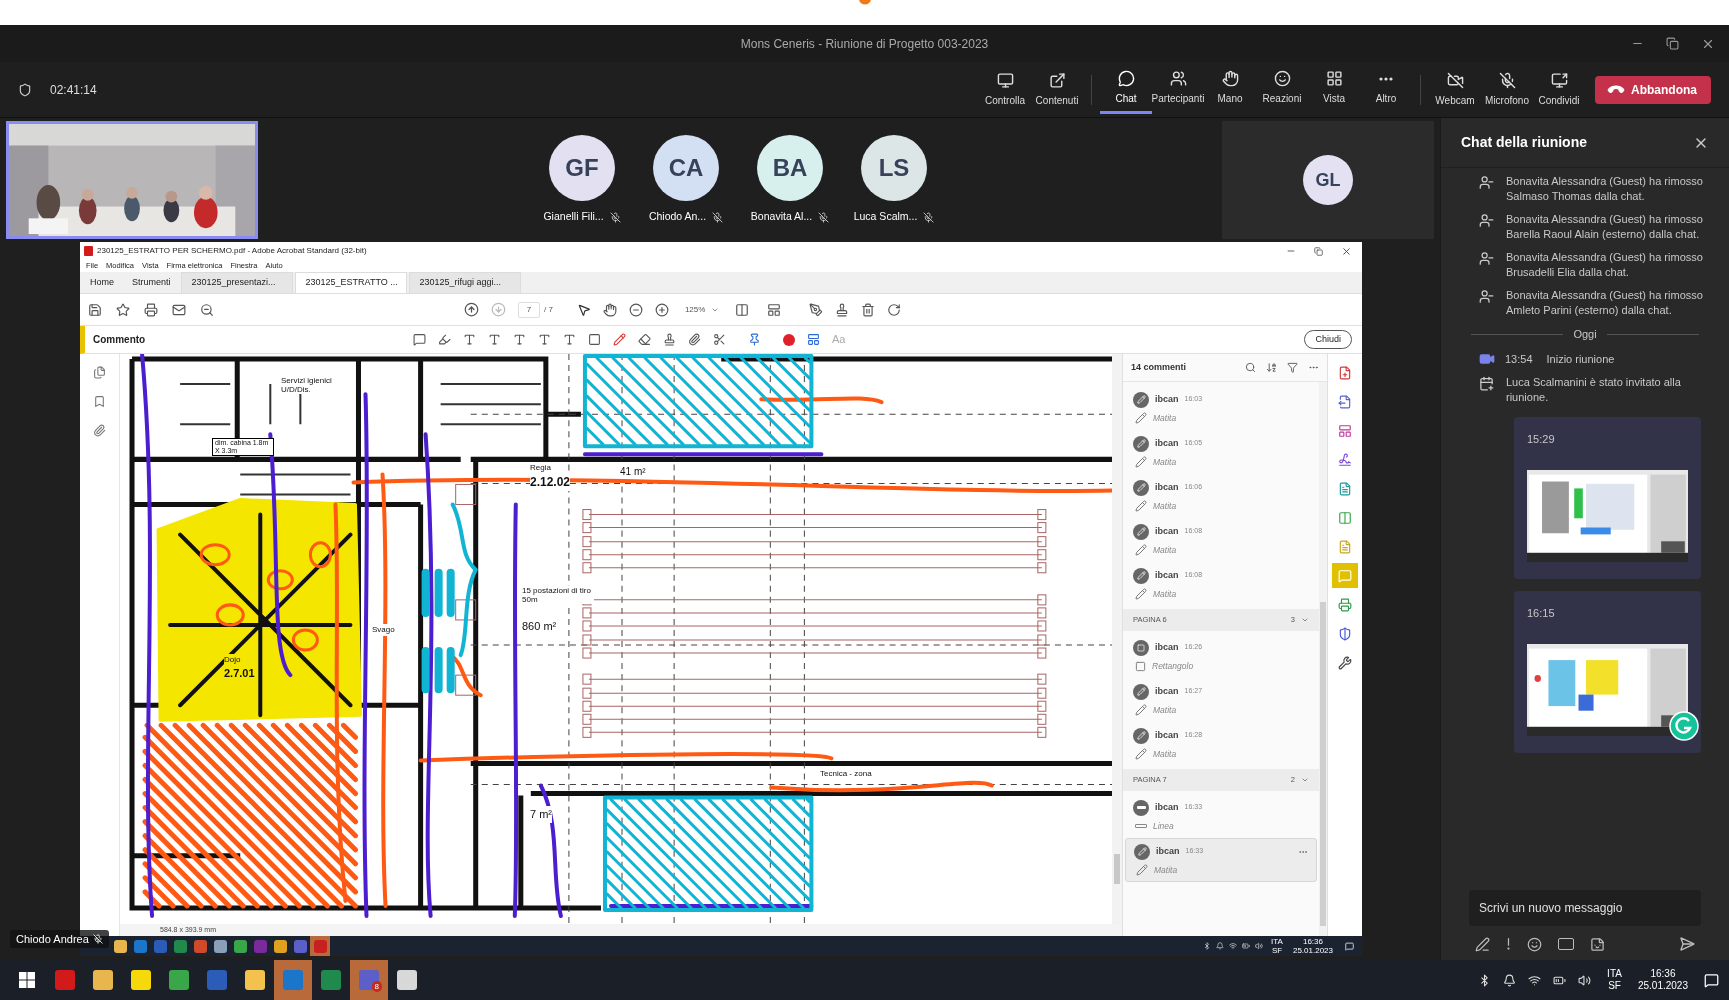  Describe the element at coordinates (686, 168) in the screenshot. I see `participant-avatar: CA` at that location.